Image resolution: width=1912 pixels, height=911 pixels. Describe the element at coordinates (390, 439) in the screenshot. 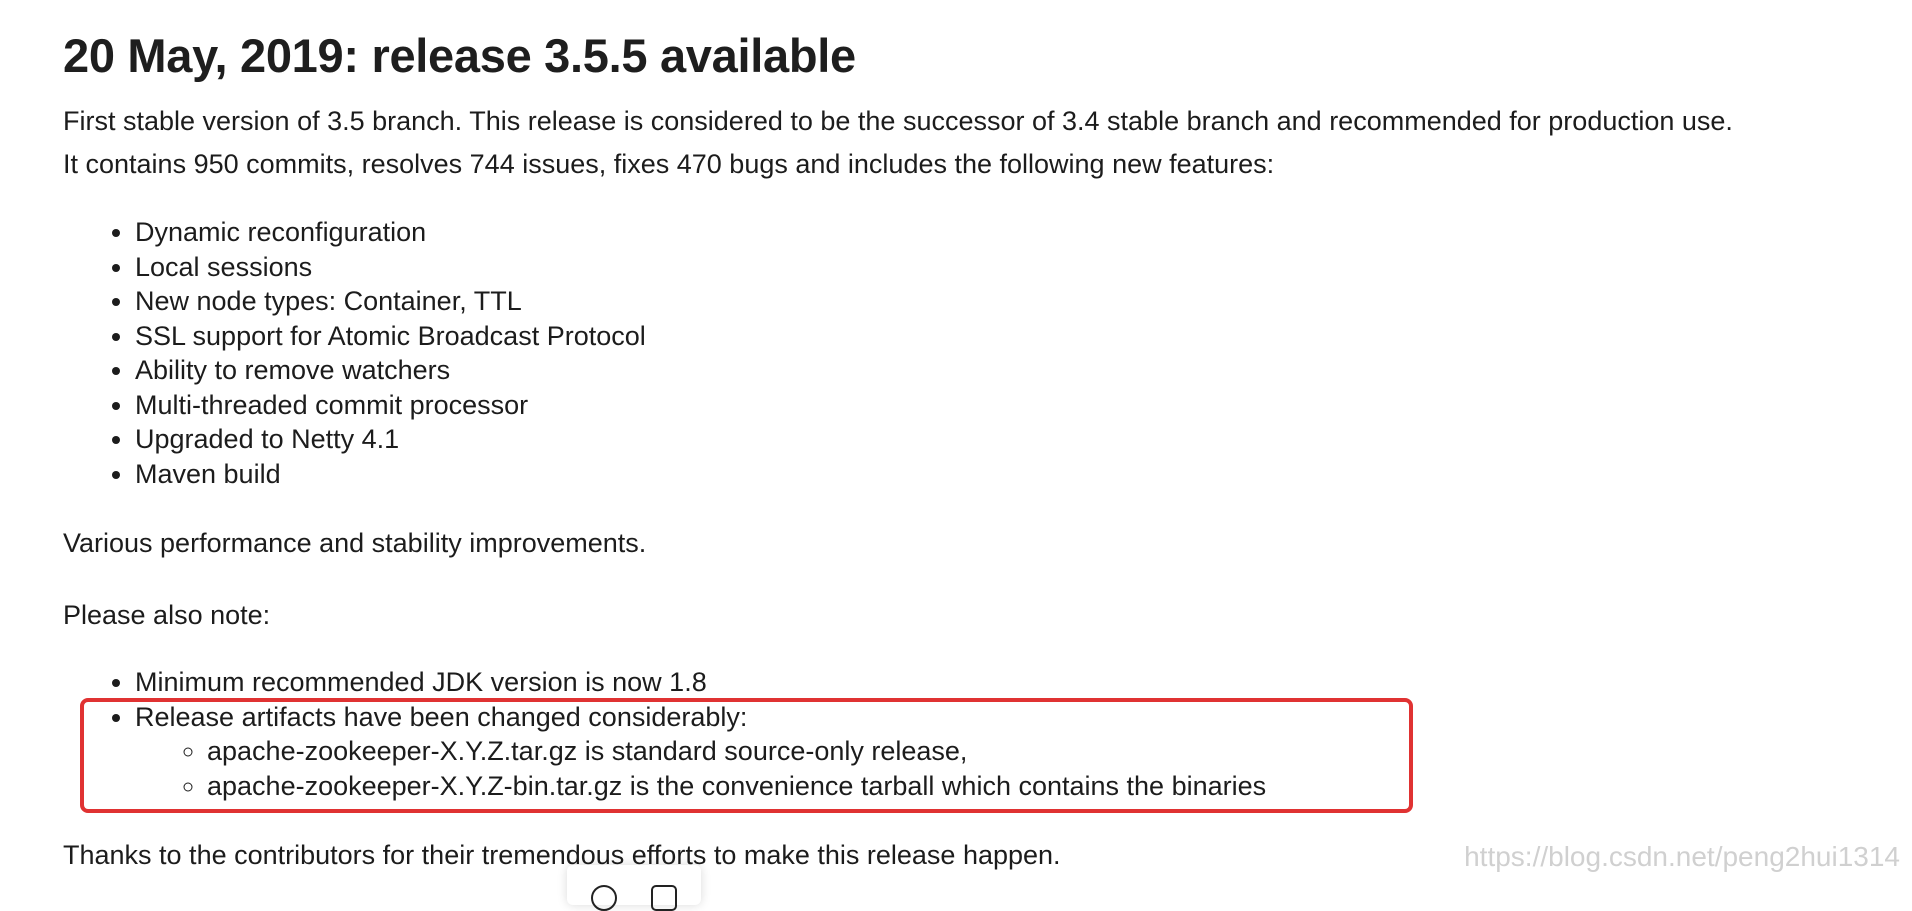

I see `list-item: Upgraded to Netty 4.1` at that location.